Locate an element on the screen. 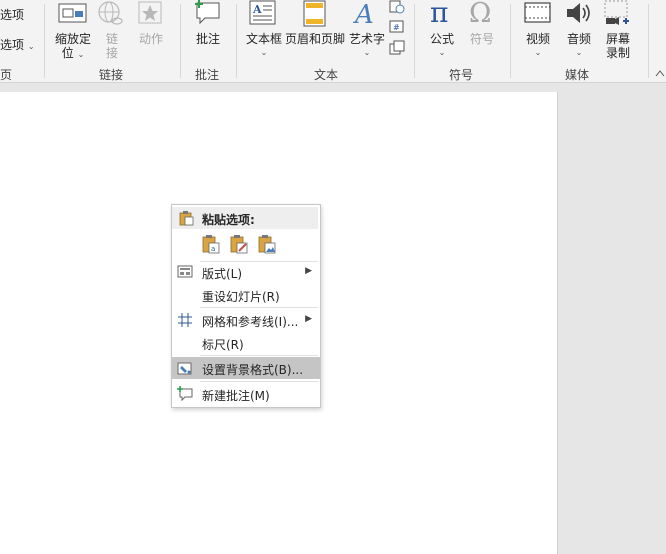  equation-button: 公式 ⌄ is located at coordinates (442, 46).